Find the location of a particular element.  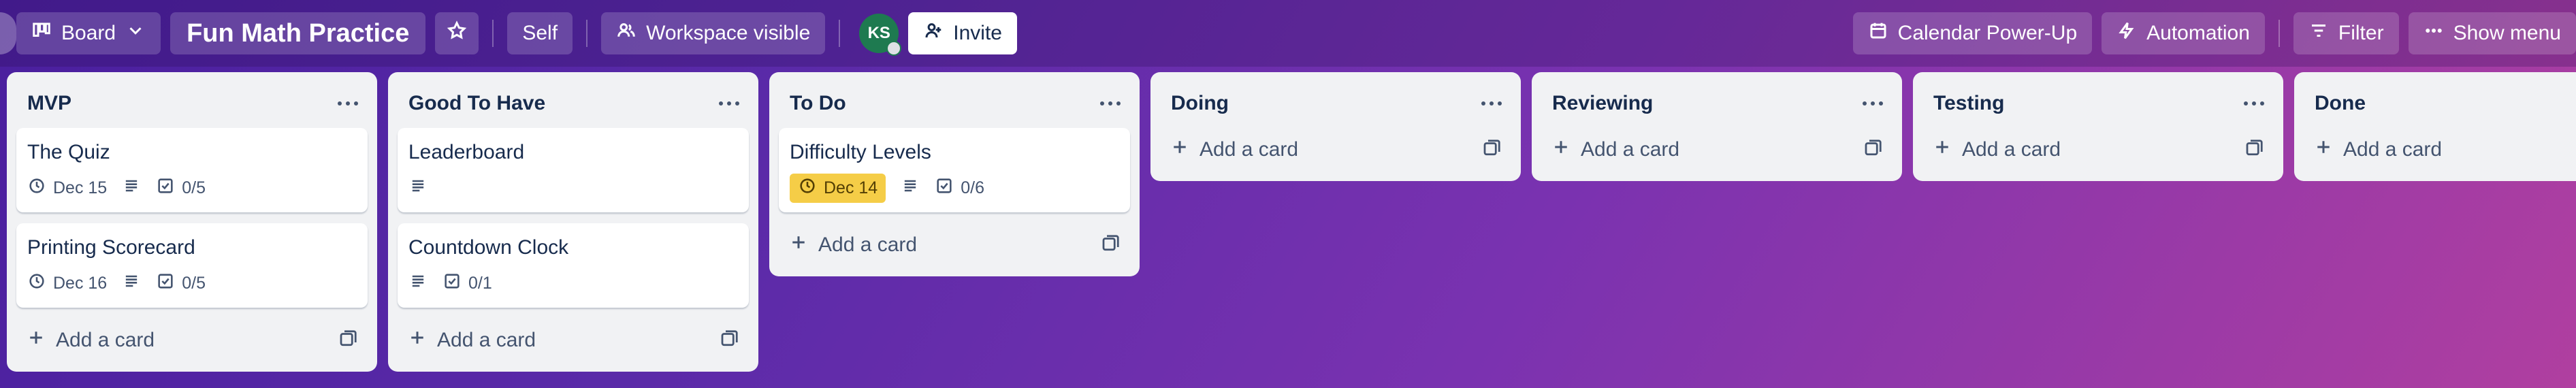

card: Leaderboard is located at coordinates (573, 170).